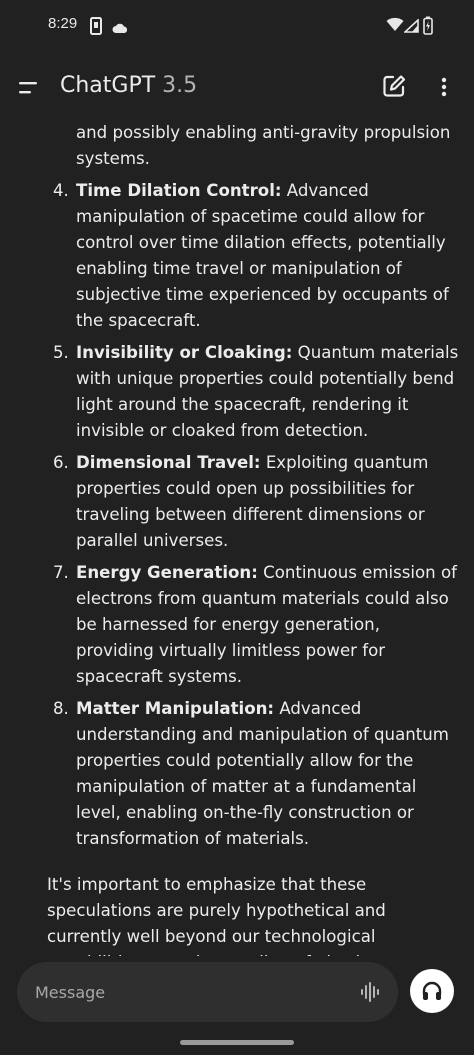 This screenshot has height=1055, width=474. I want to click on message-input, so click(185, 992).